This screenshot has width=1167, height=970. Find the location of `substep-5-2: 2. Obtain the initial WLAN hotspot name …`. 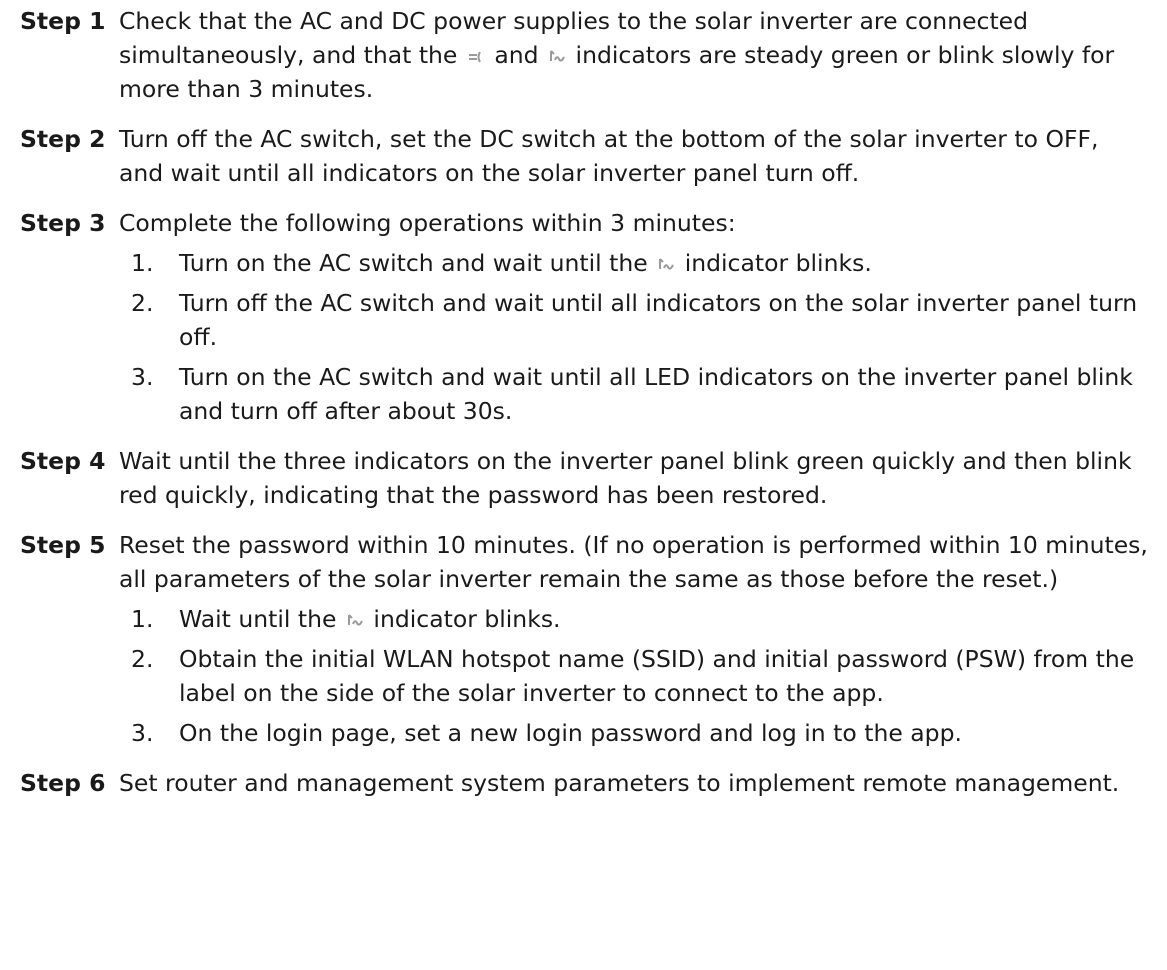

substep-5-2: 2. Obtain the initial WLAN hotspot name … is located at coordinates (583, 676).